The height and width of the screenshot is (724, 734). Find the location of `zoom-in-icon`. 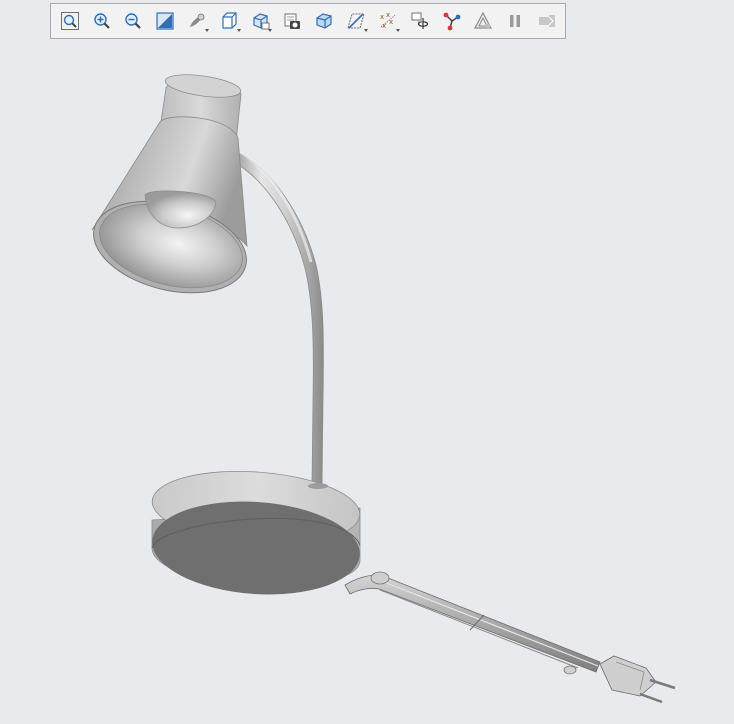

zoom-in-icon is located at coordinates (101, 21).